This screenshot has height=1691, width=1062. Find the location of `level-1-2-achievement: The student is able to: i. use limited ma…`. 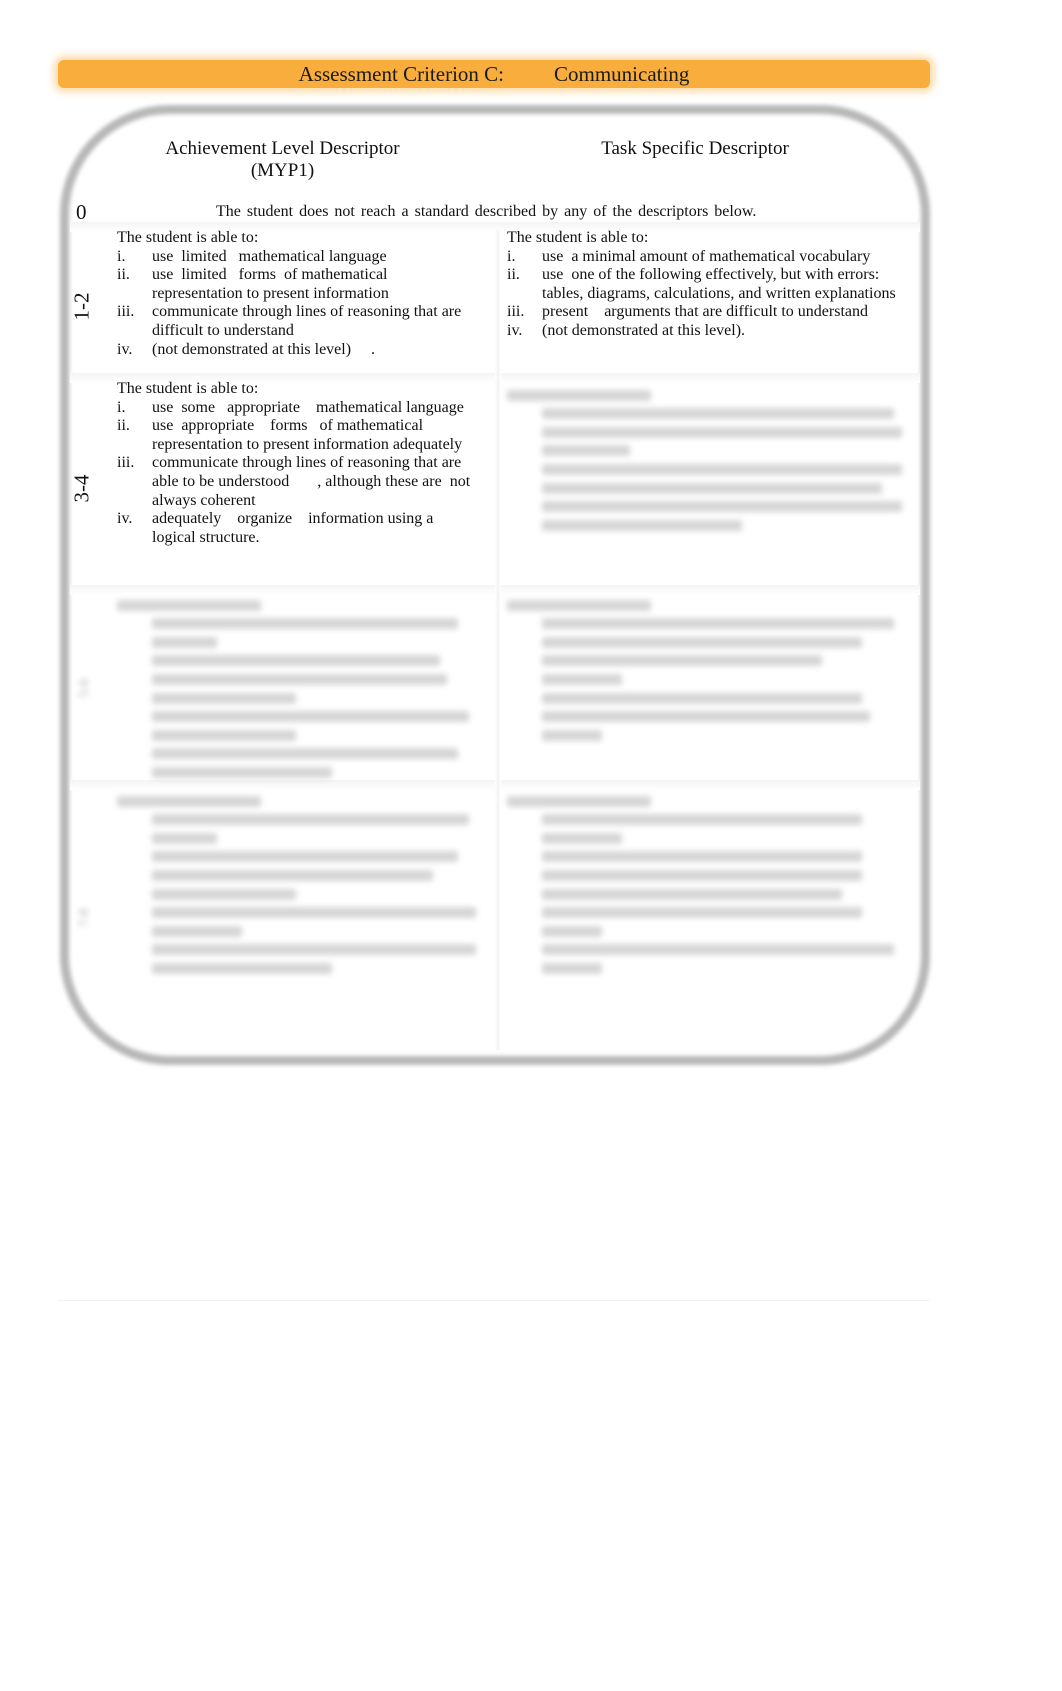

level-1-2-achievement: The student is able to: i. use limited ma… is located at coordinates (297, 294).